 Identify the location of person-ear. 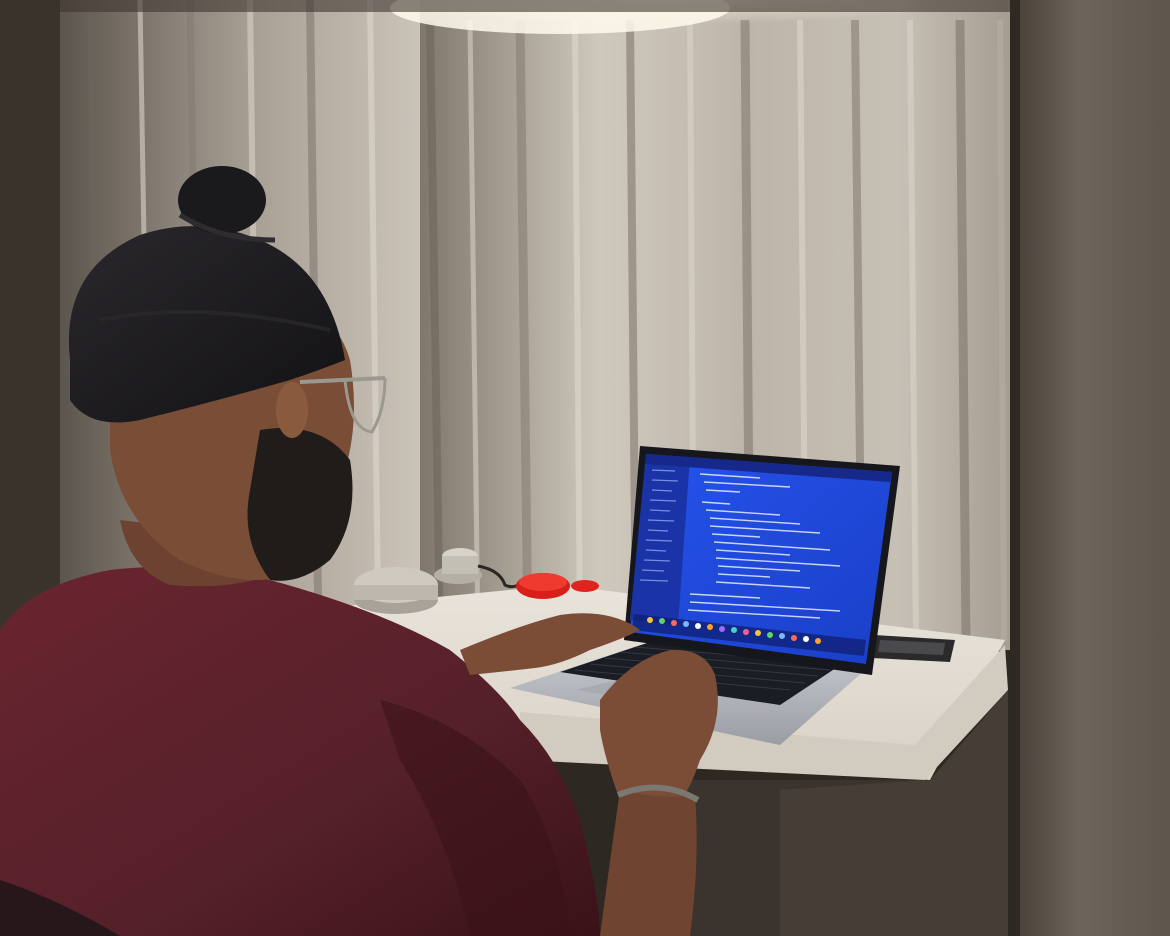
(292, 410).